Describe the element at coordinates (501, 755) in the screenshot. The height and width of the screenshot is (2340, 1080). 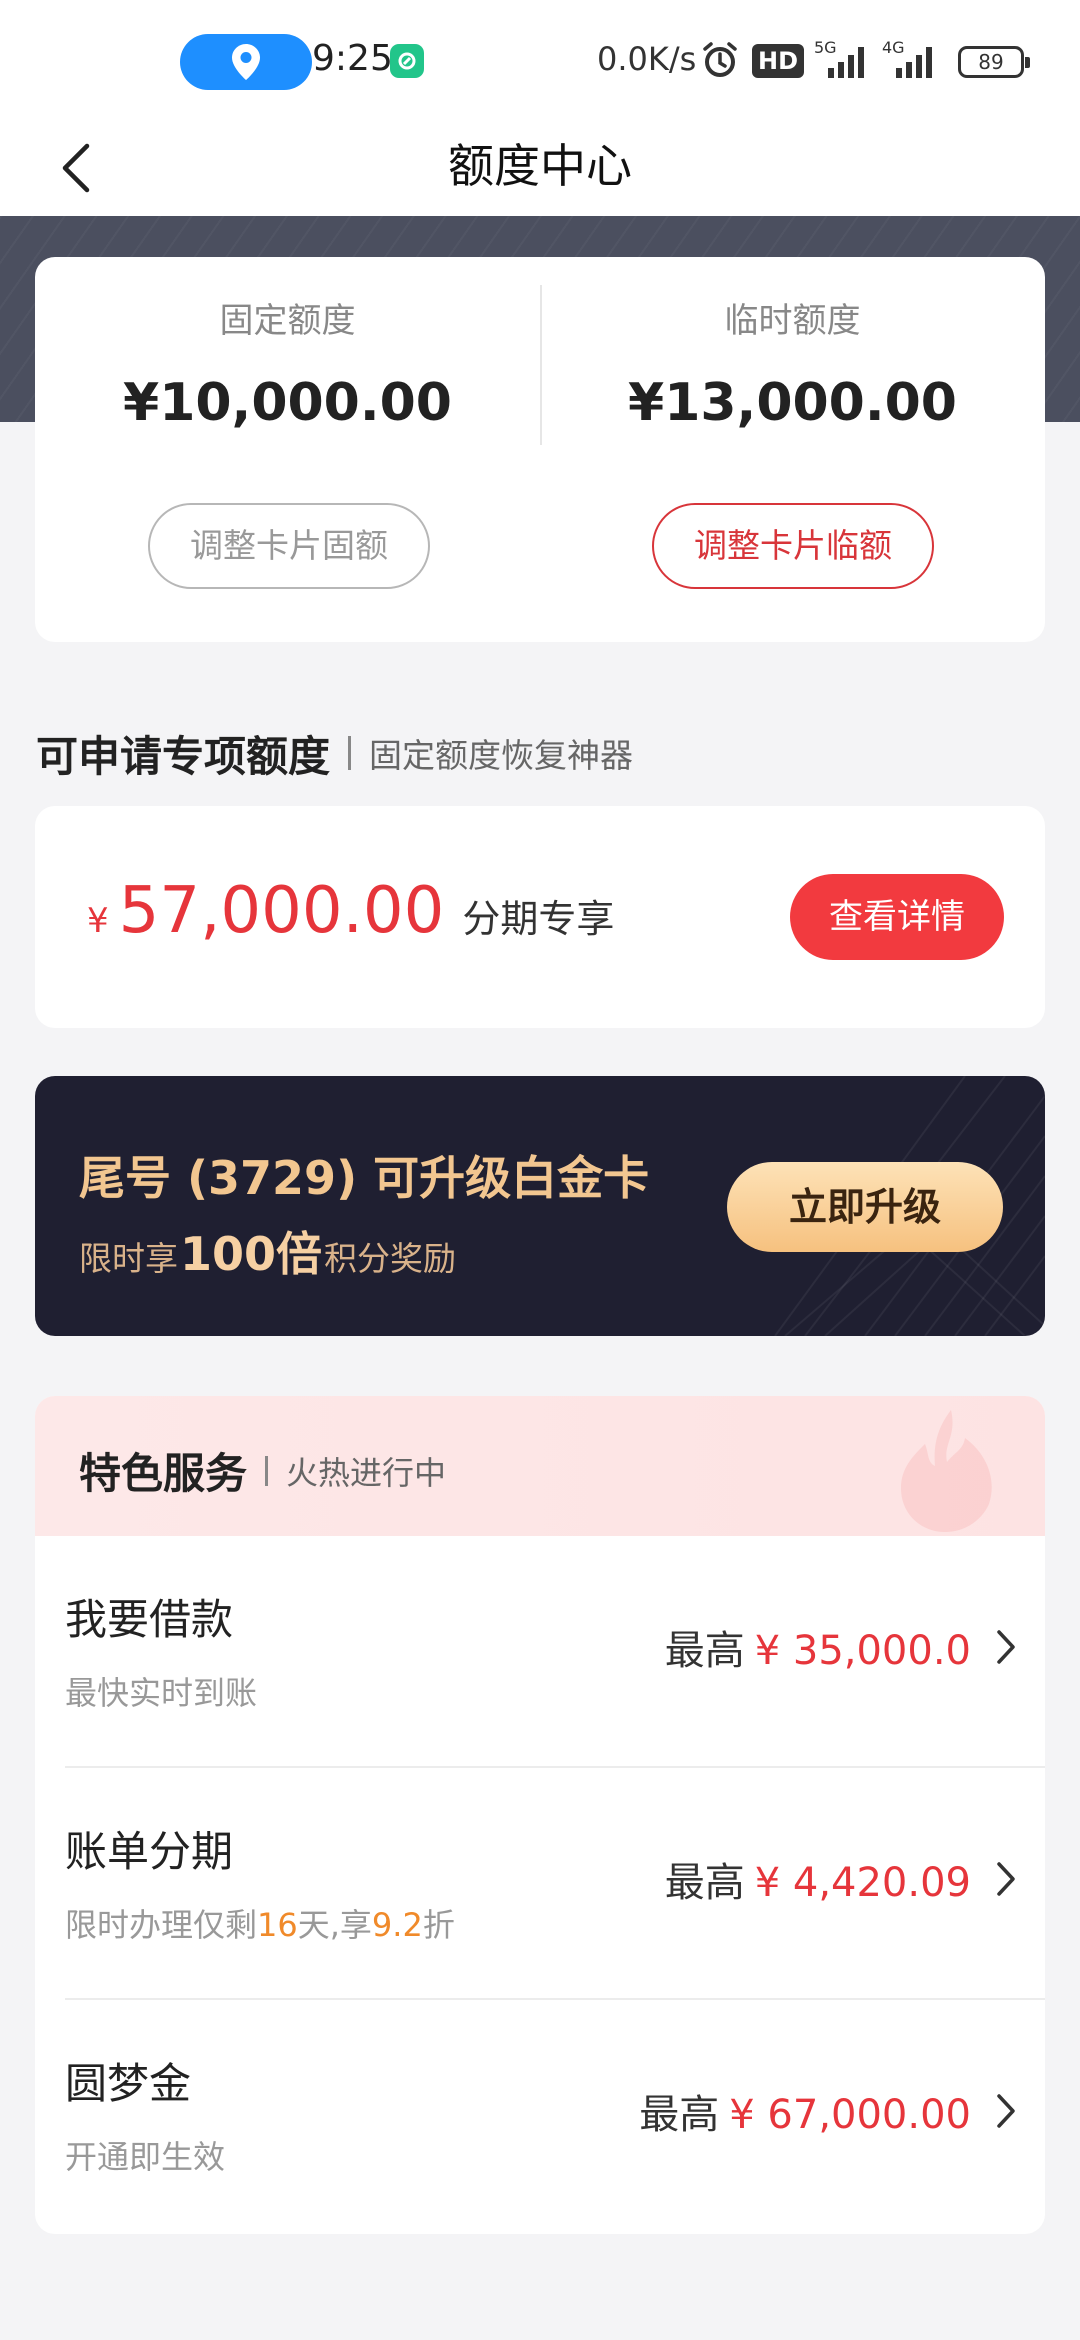
I see `special-quota-subtitle: 固定额度恢复神器` at that location.